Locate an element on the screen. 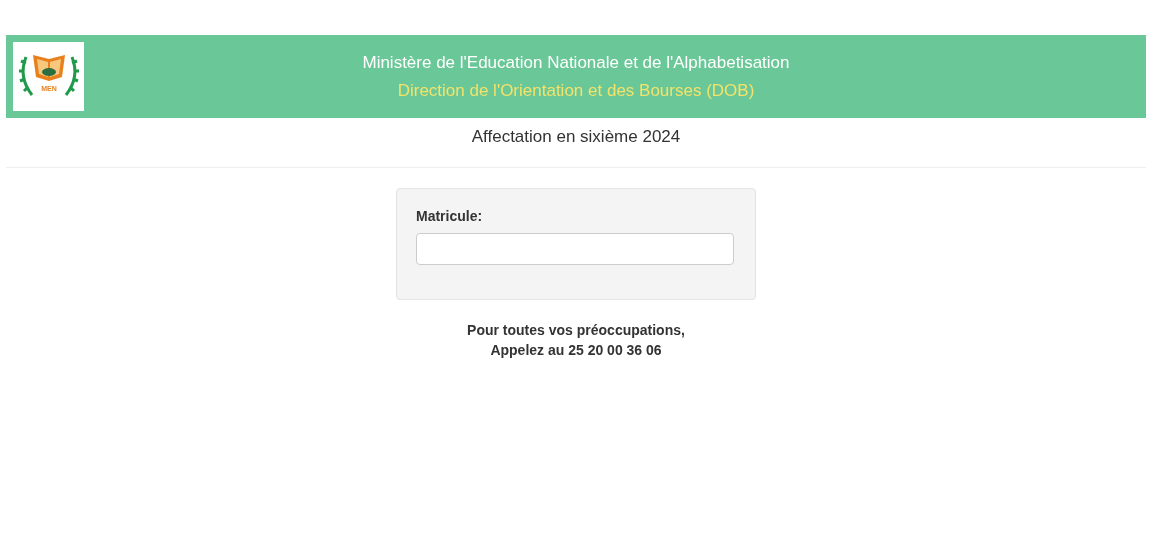  page-title: Affectation en sixième 2024 is located at coordinates (576, 137).